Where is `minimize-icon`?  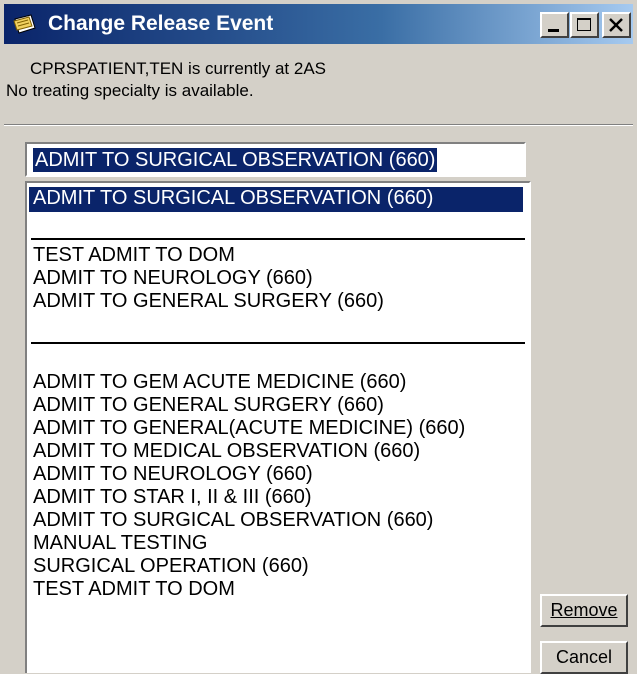
minimize-icon is located at coordinates (553, 30).